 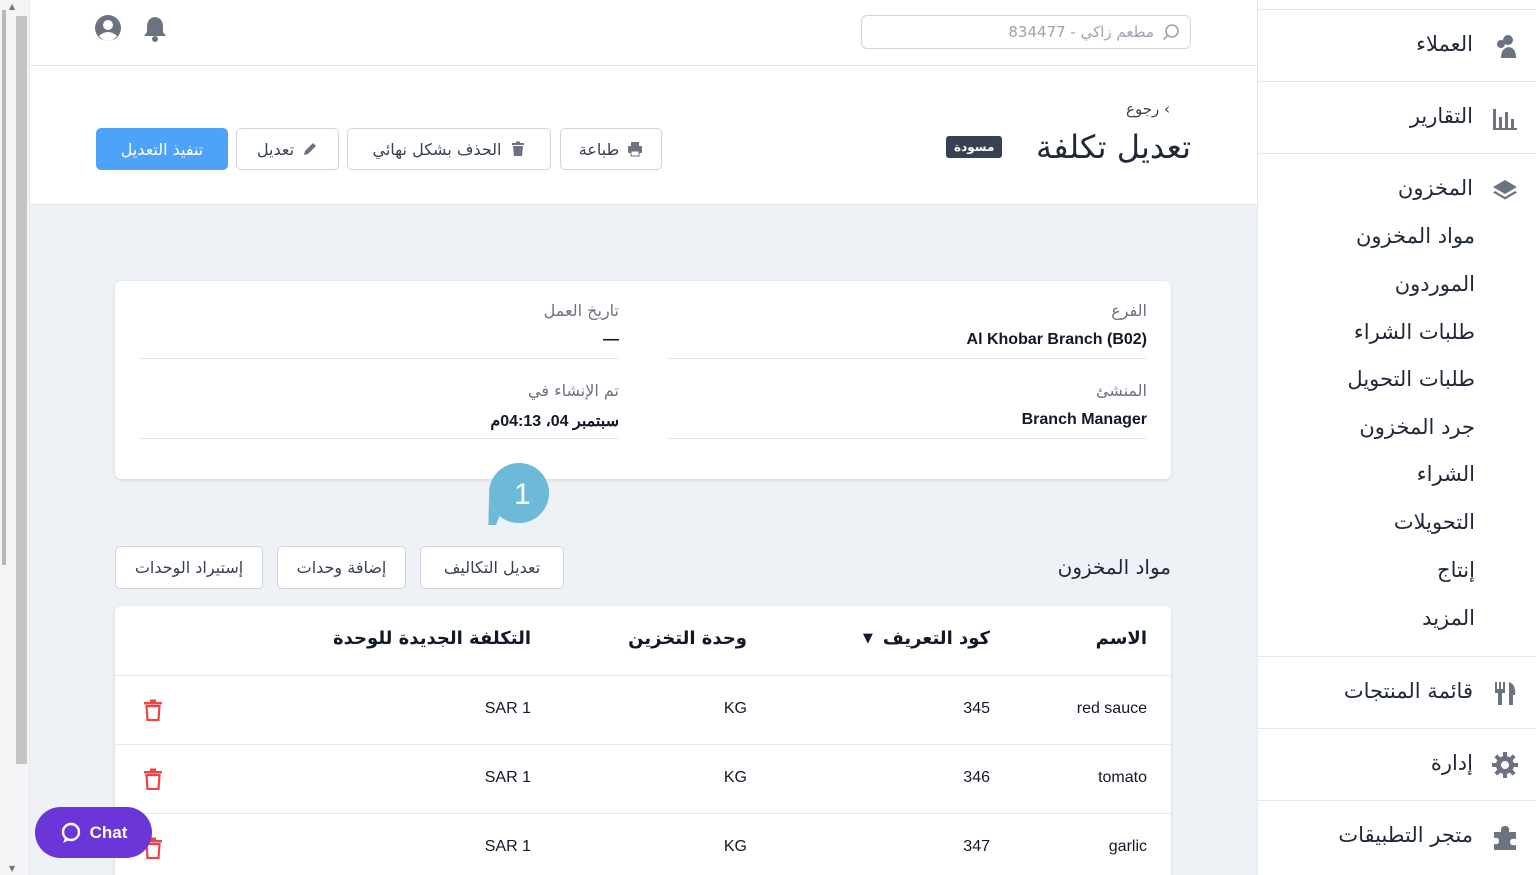 What do you see at coordinates (1397, 118) in the screenshot?
I see `sidebar-item-reports: التقارير` at bounding box center [1397, 118].